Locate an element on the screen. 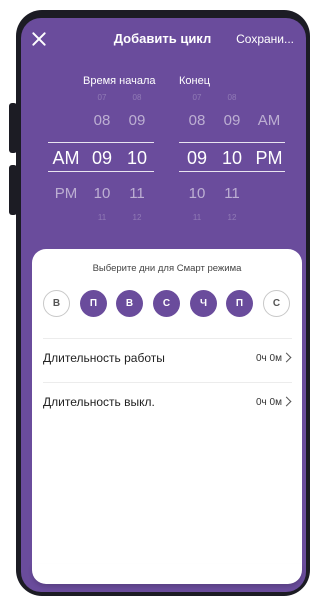  end-hour-item: 07 is located at coordinates (197, 97).